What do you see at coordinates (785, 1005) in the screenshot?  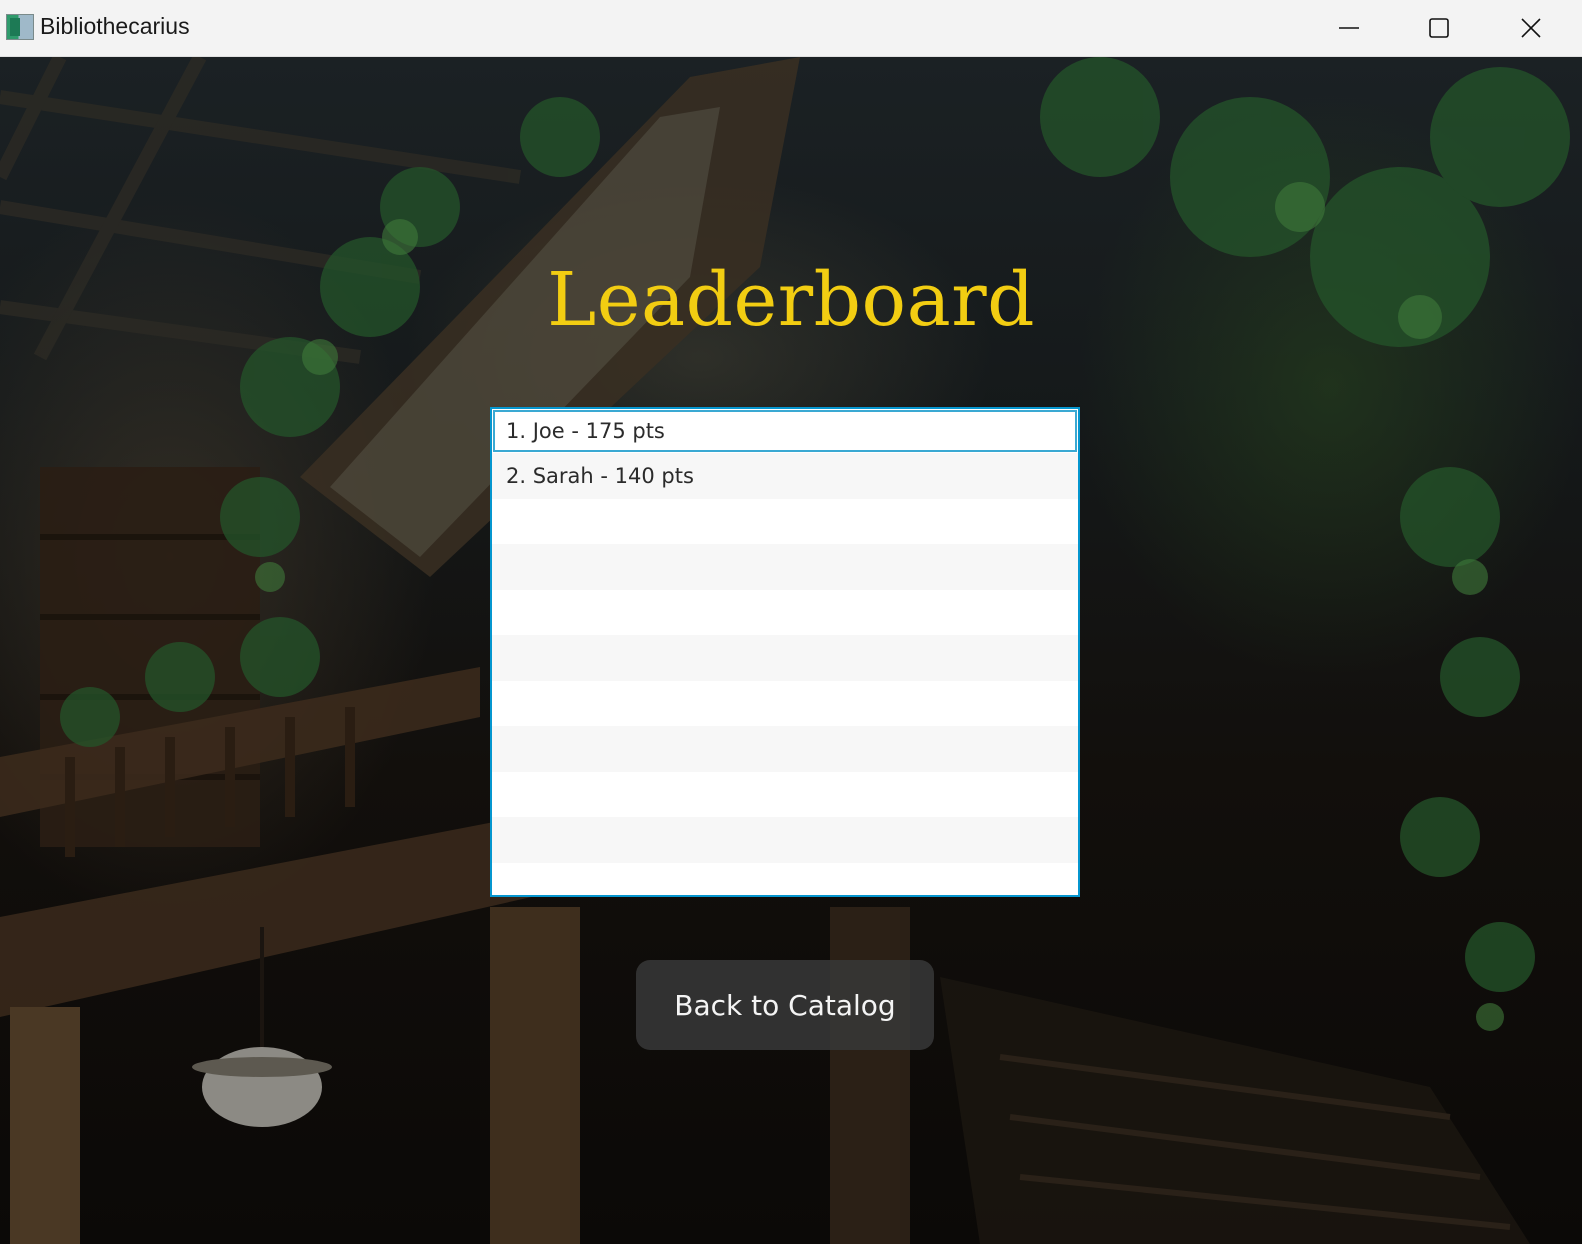 I see `back-to-catalog-button: Back to Catalog` at bounding box center [785, 1005].